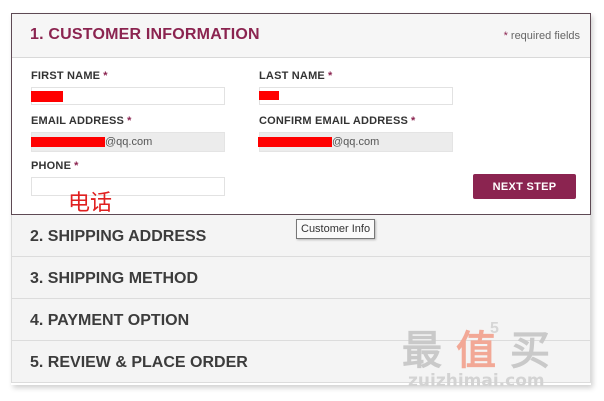 The width and height of the screenshot is (604, 401). What do you see at coordinates (356, 96) in the screenshot?
I see `last-name-input` at bounding box center [356, 96].